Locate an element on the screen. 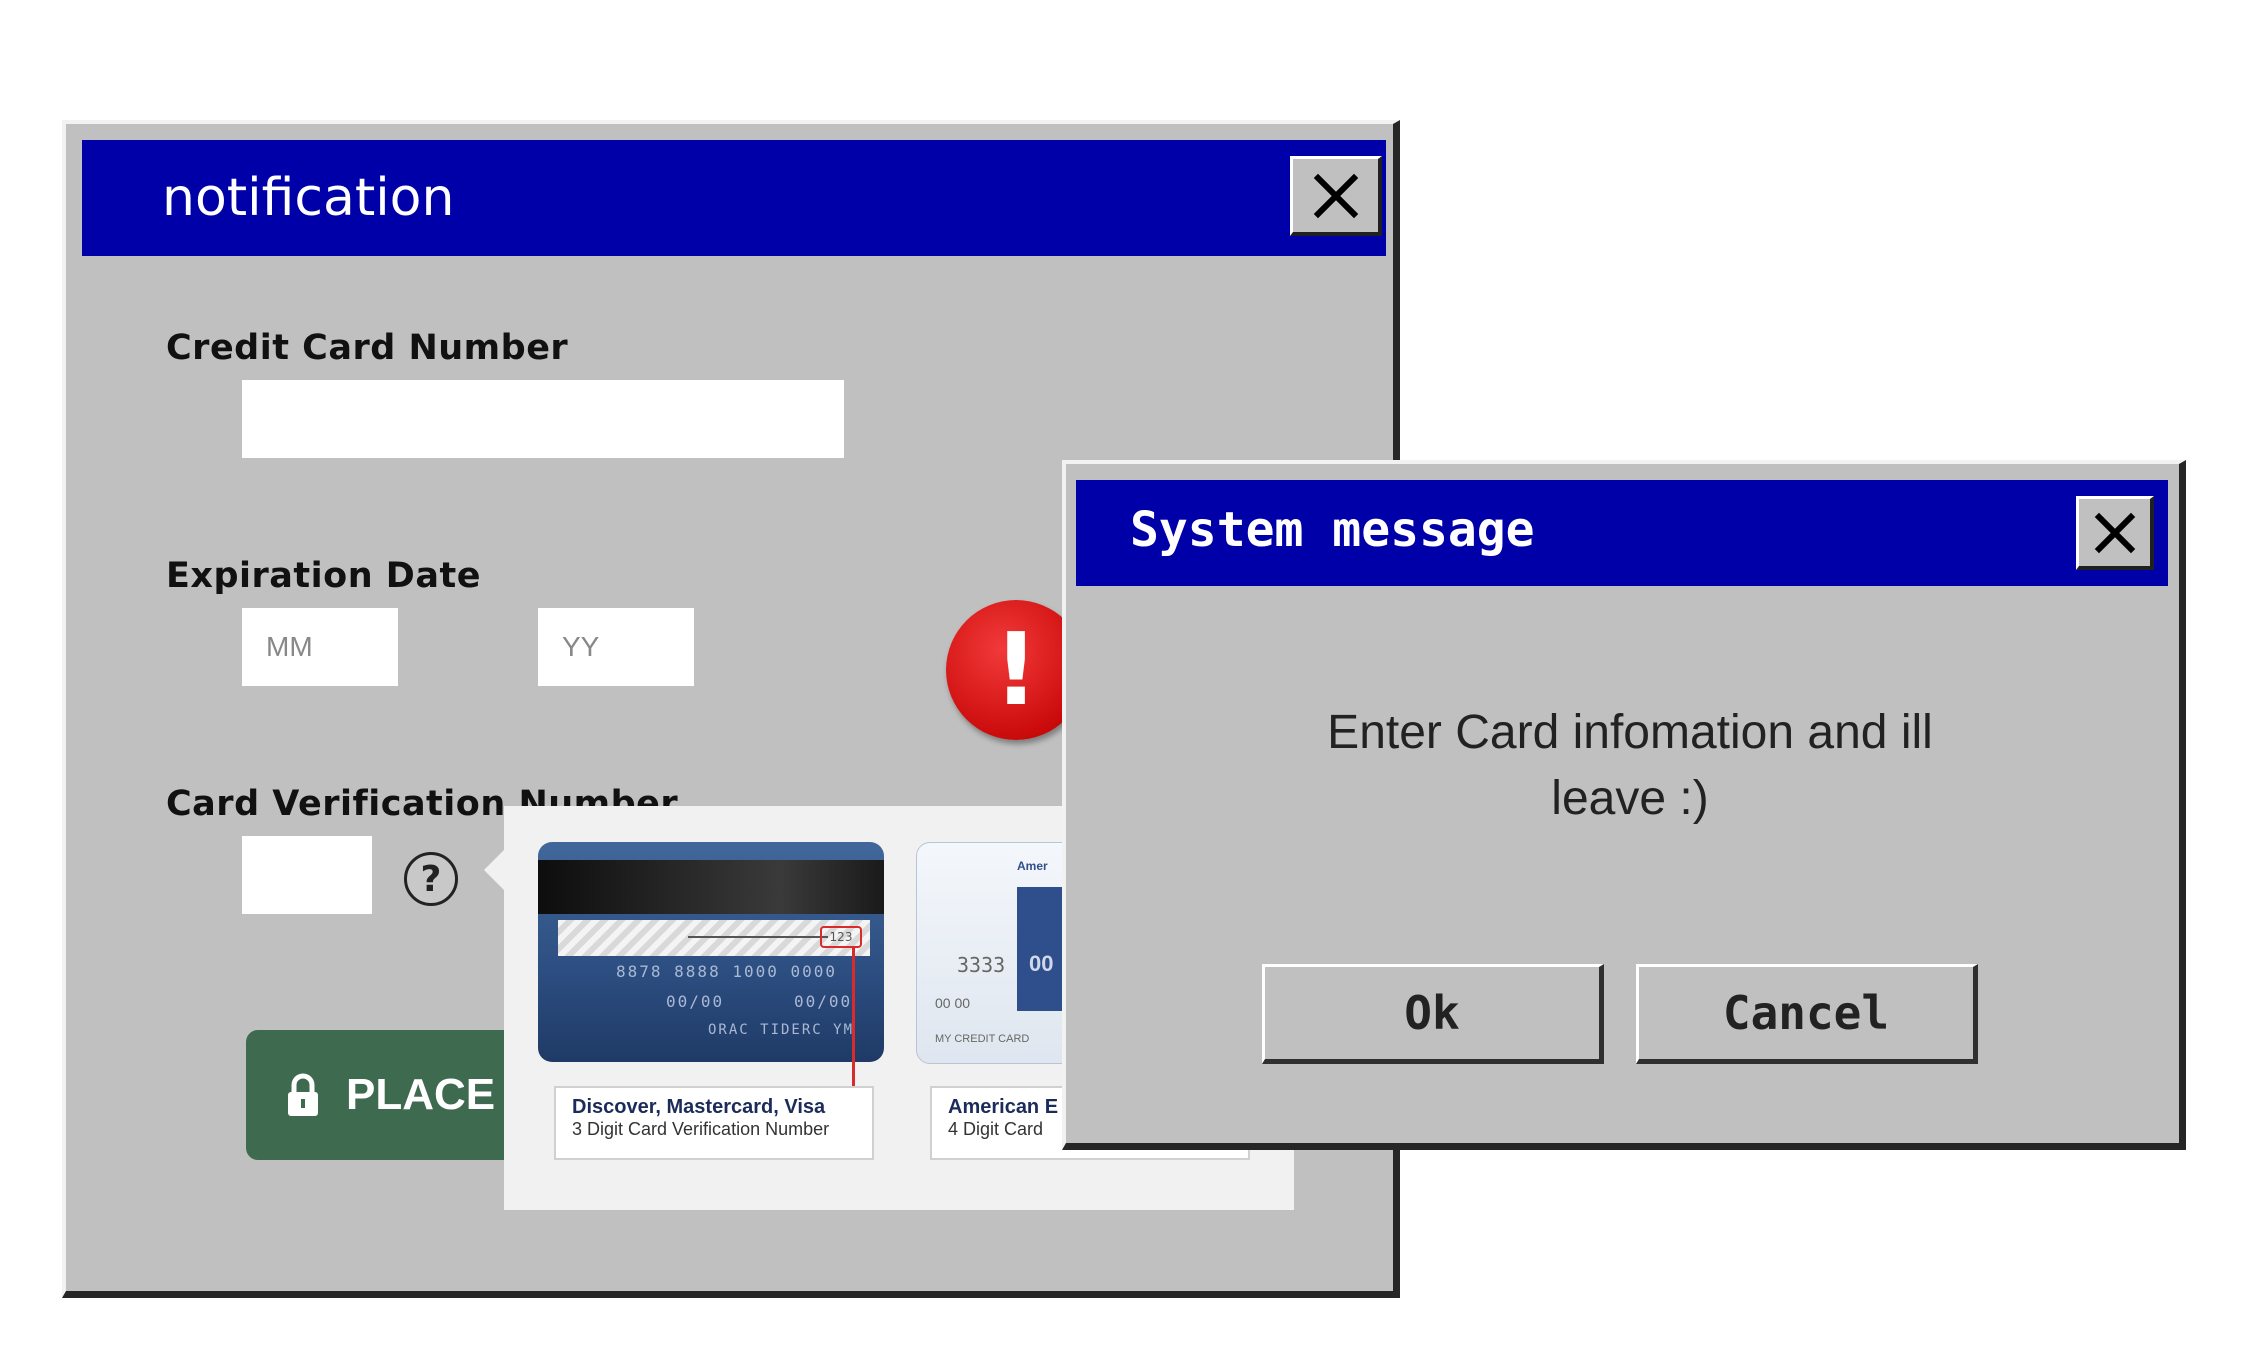 The width and height of the screenshot is (2261, 1364). message-line-1: Enter Card infomation and ill is located at coordinates (1630, 732).